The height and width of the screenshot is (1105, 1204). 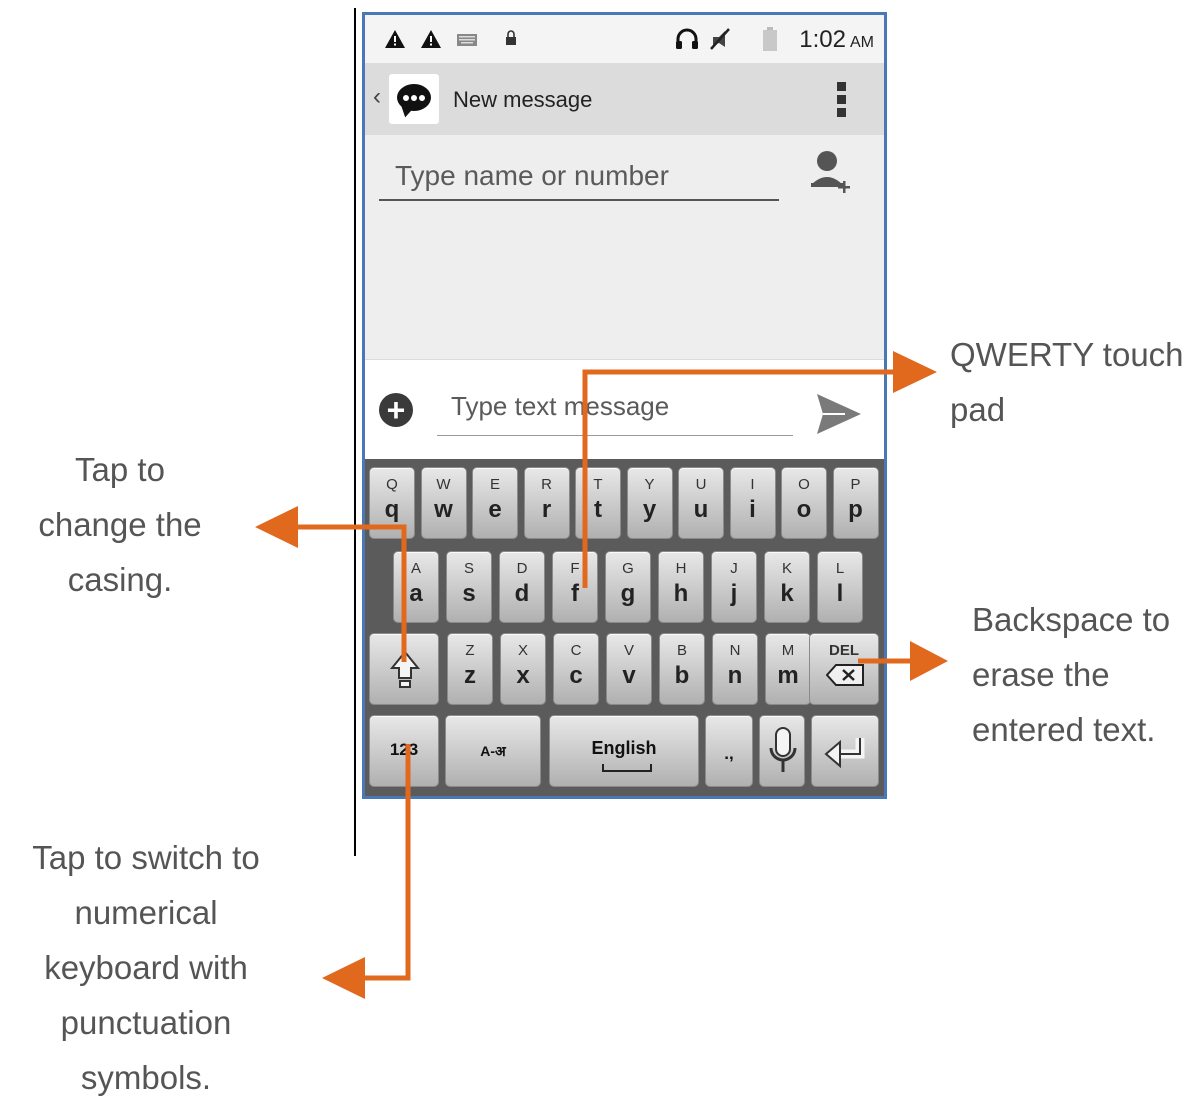 What do you see at coordinates (1067, 382) in the screenshot?
I see `annotation-qwerty: QWERTY touch pad` at bounding box center [1067, 382].